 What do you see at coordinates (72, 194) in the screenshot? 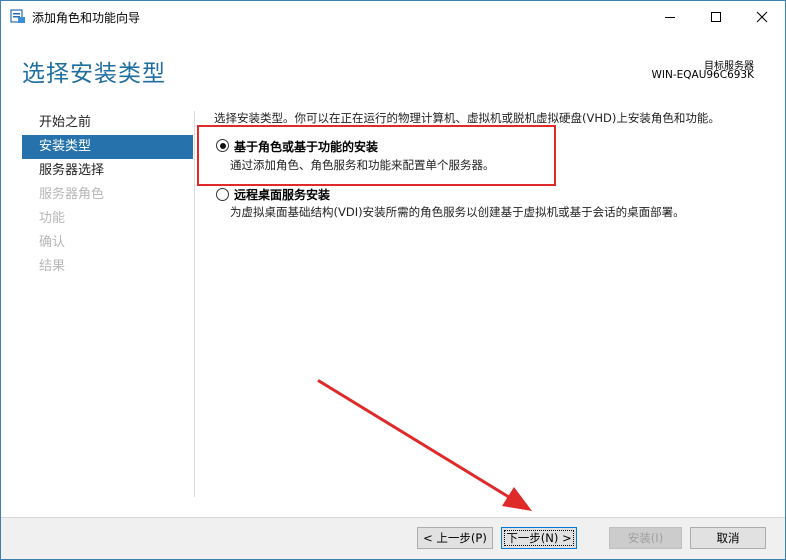
I see `nav-item-server-roles: 服务器角色` at bounding box center [72, 194].